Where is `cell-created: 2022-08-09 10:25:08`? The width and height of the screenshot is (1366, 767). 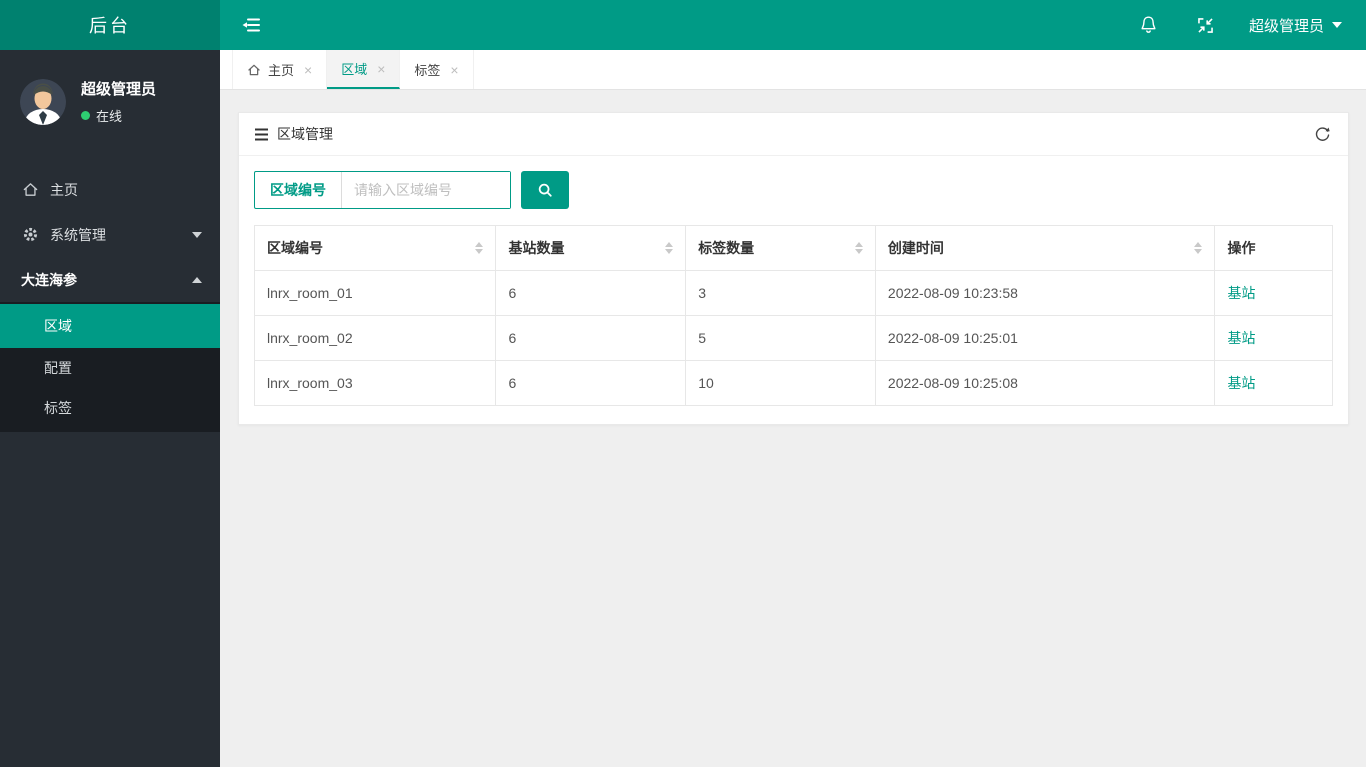
cell-created: 2022-08-09 10:25:08 is located at coordinates (1045, 383).